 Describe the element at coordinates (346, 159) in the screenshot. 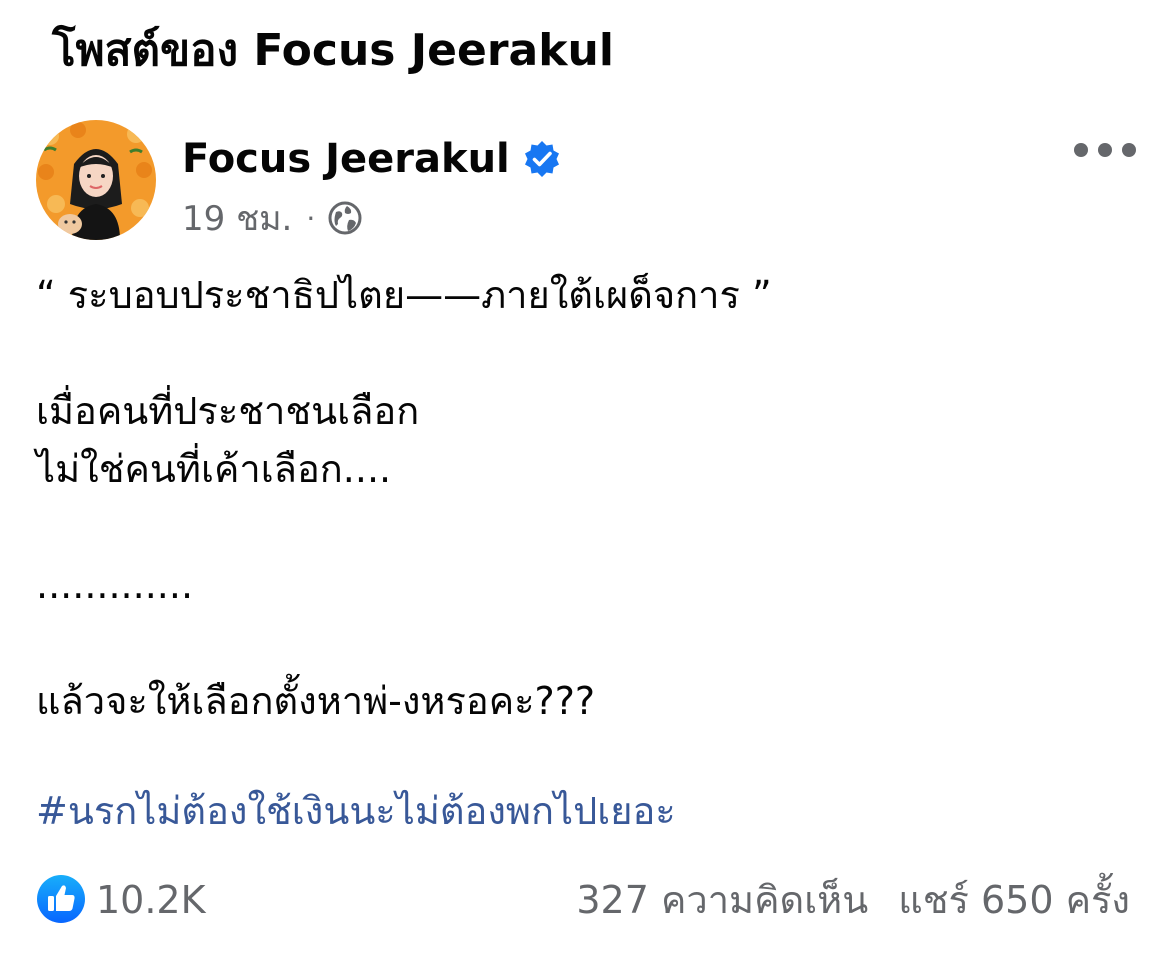

I see `author-name: Focus Jeerakul` at that location.